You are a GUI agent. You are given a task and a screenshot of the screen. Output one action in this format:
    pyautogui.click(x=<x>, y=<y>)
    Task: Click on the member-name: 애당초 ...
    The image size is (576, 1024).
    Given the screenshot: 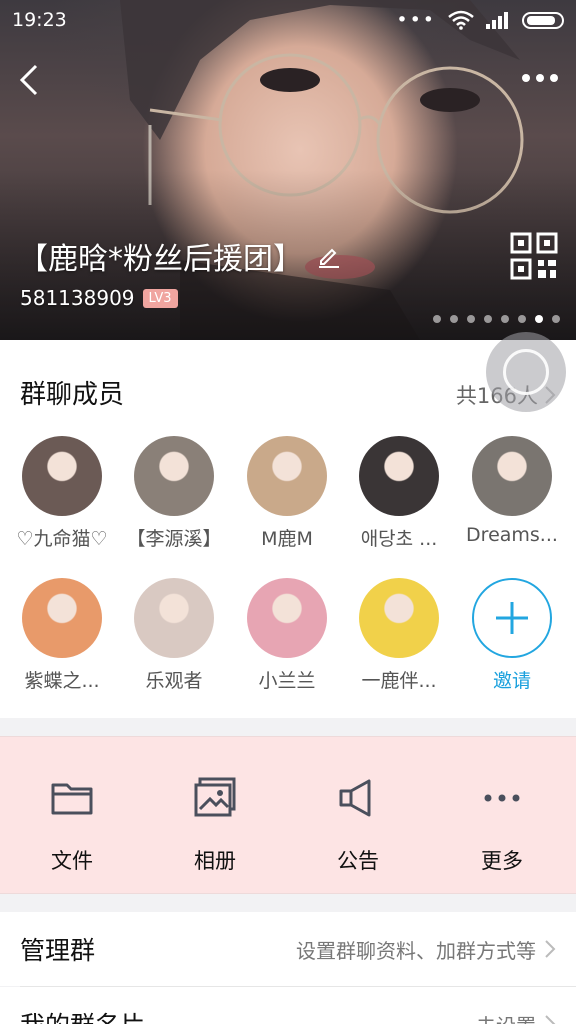 What is the action you would take?
    pyautogui.click(x=399, y=539)
    